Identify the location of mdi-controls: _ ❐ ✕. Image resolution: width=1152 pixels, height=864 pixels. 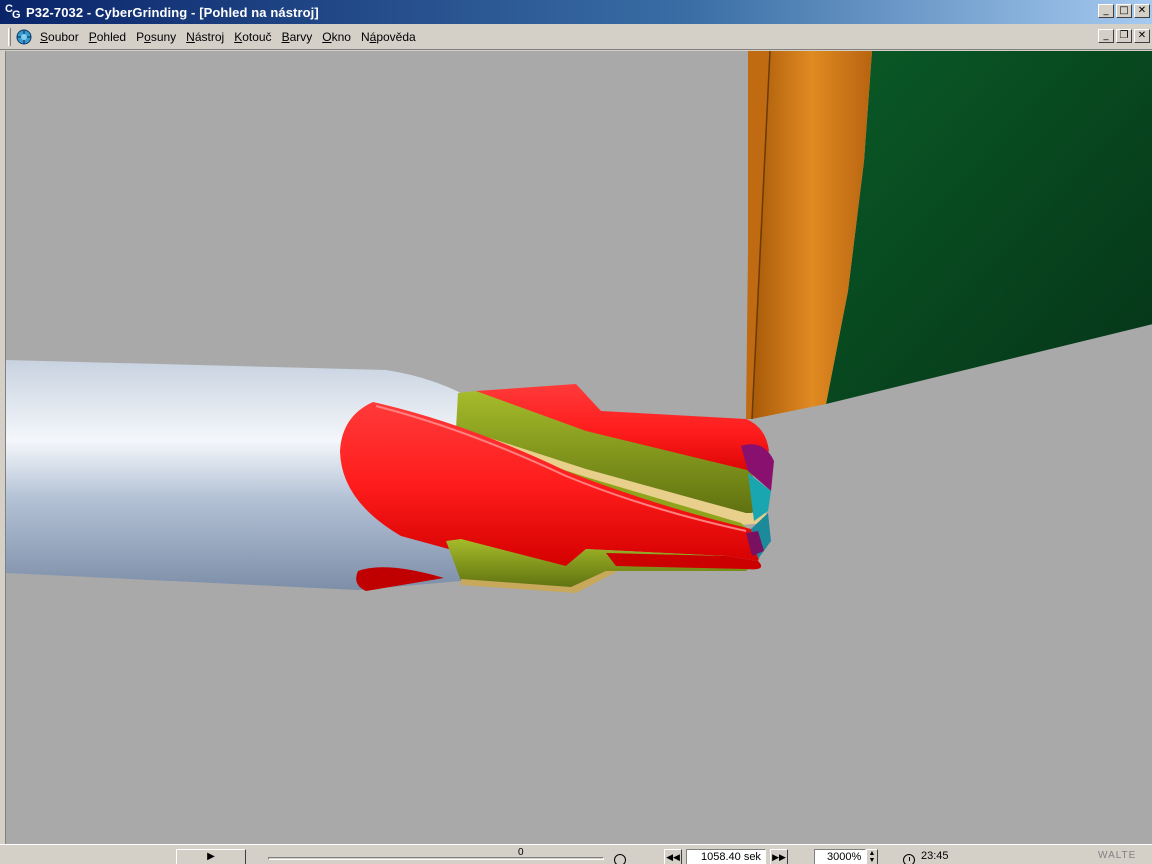
(1124, 36).